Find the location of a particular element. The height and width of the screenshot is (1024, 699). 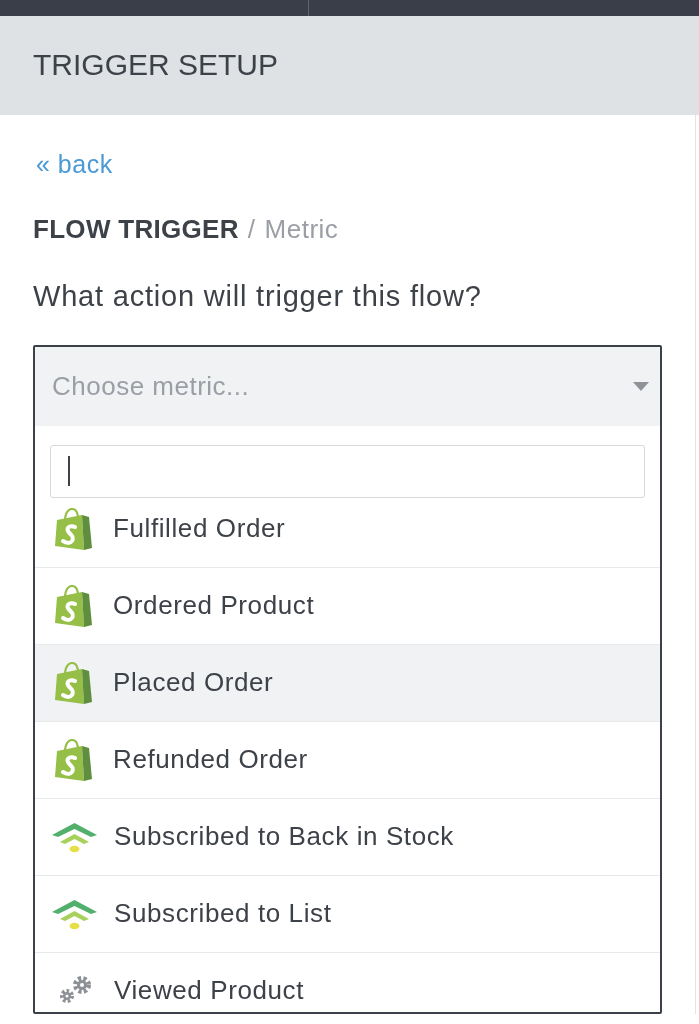

metric-option: Refunded Order is located at coordinates (347, 759).